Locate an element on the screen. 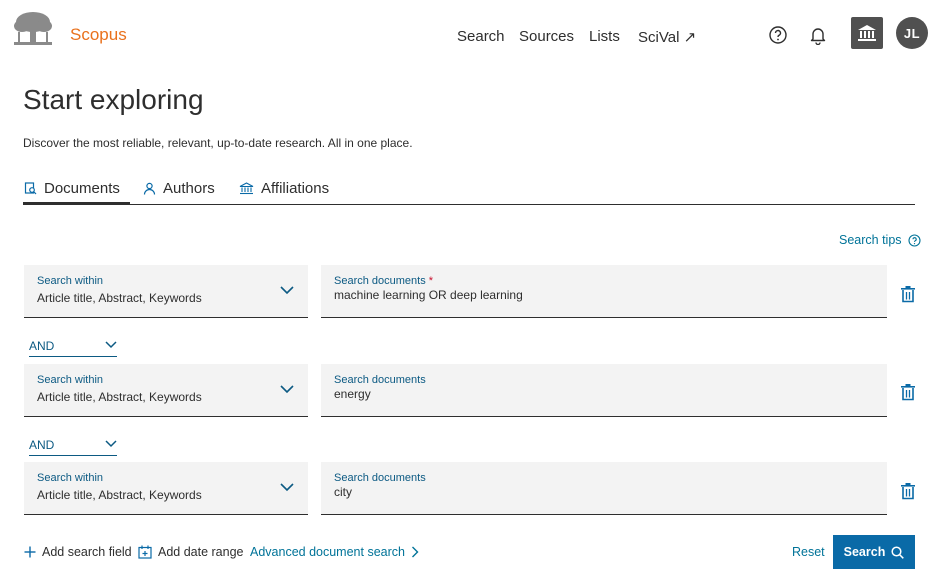  tab-label: Affiliations is located at coordinates (295, 188).